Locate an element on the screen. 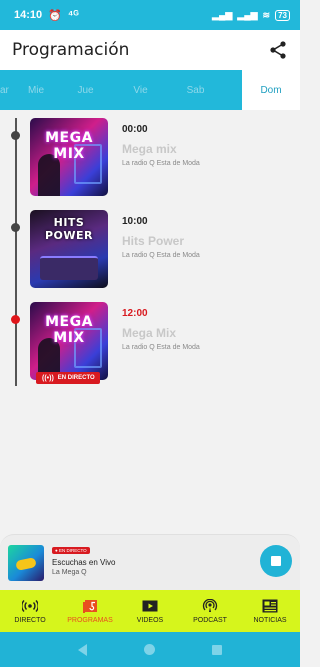 The height and width of the screenshot is (667, 320). mini-player: ● EN DIRECTO Escuchas en Vivo La Mega Q is located at coordinates (150, 562).